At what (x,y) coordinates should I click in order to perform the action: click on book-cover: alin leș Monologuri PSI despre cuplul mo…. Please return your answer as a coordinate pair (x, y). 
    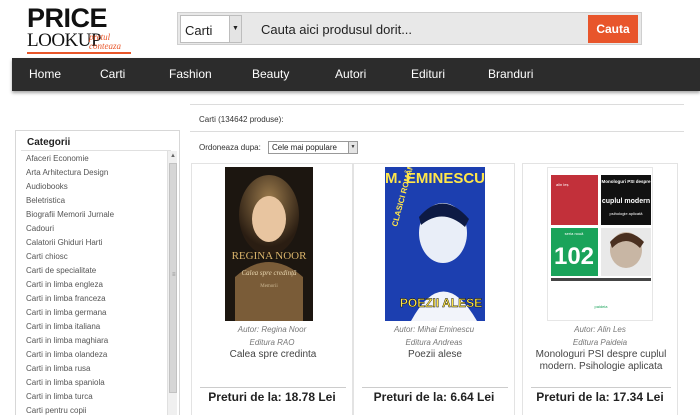
    Looking at the image, I should click on (600, 244).